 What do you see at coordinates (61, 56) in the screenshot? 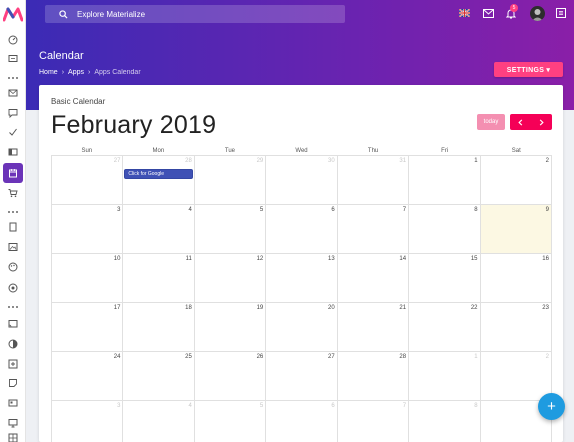
I see `page-title: Calendar` at bounding box center [61, 56].